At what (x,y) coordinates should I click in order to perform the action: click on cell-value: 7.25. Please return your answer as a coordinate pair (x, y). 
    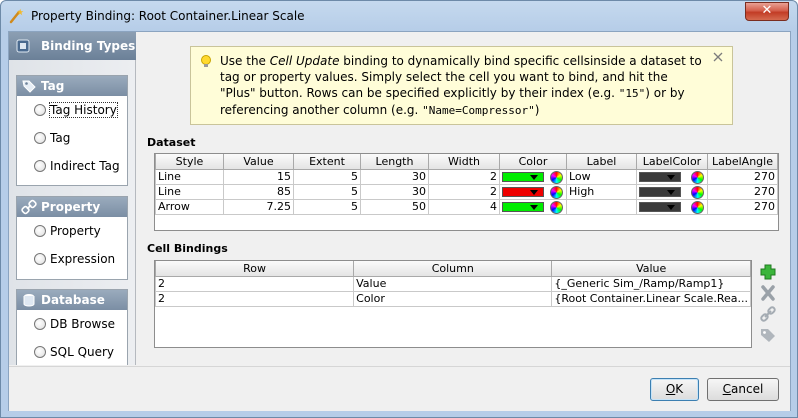
    Looking at the image, I should click on (258, 206).